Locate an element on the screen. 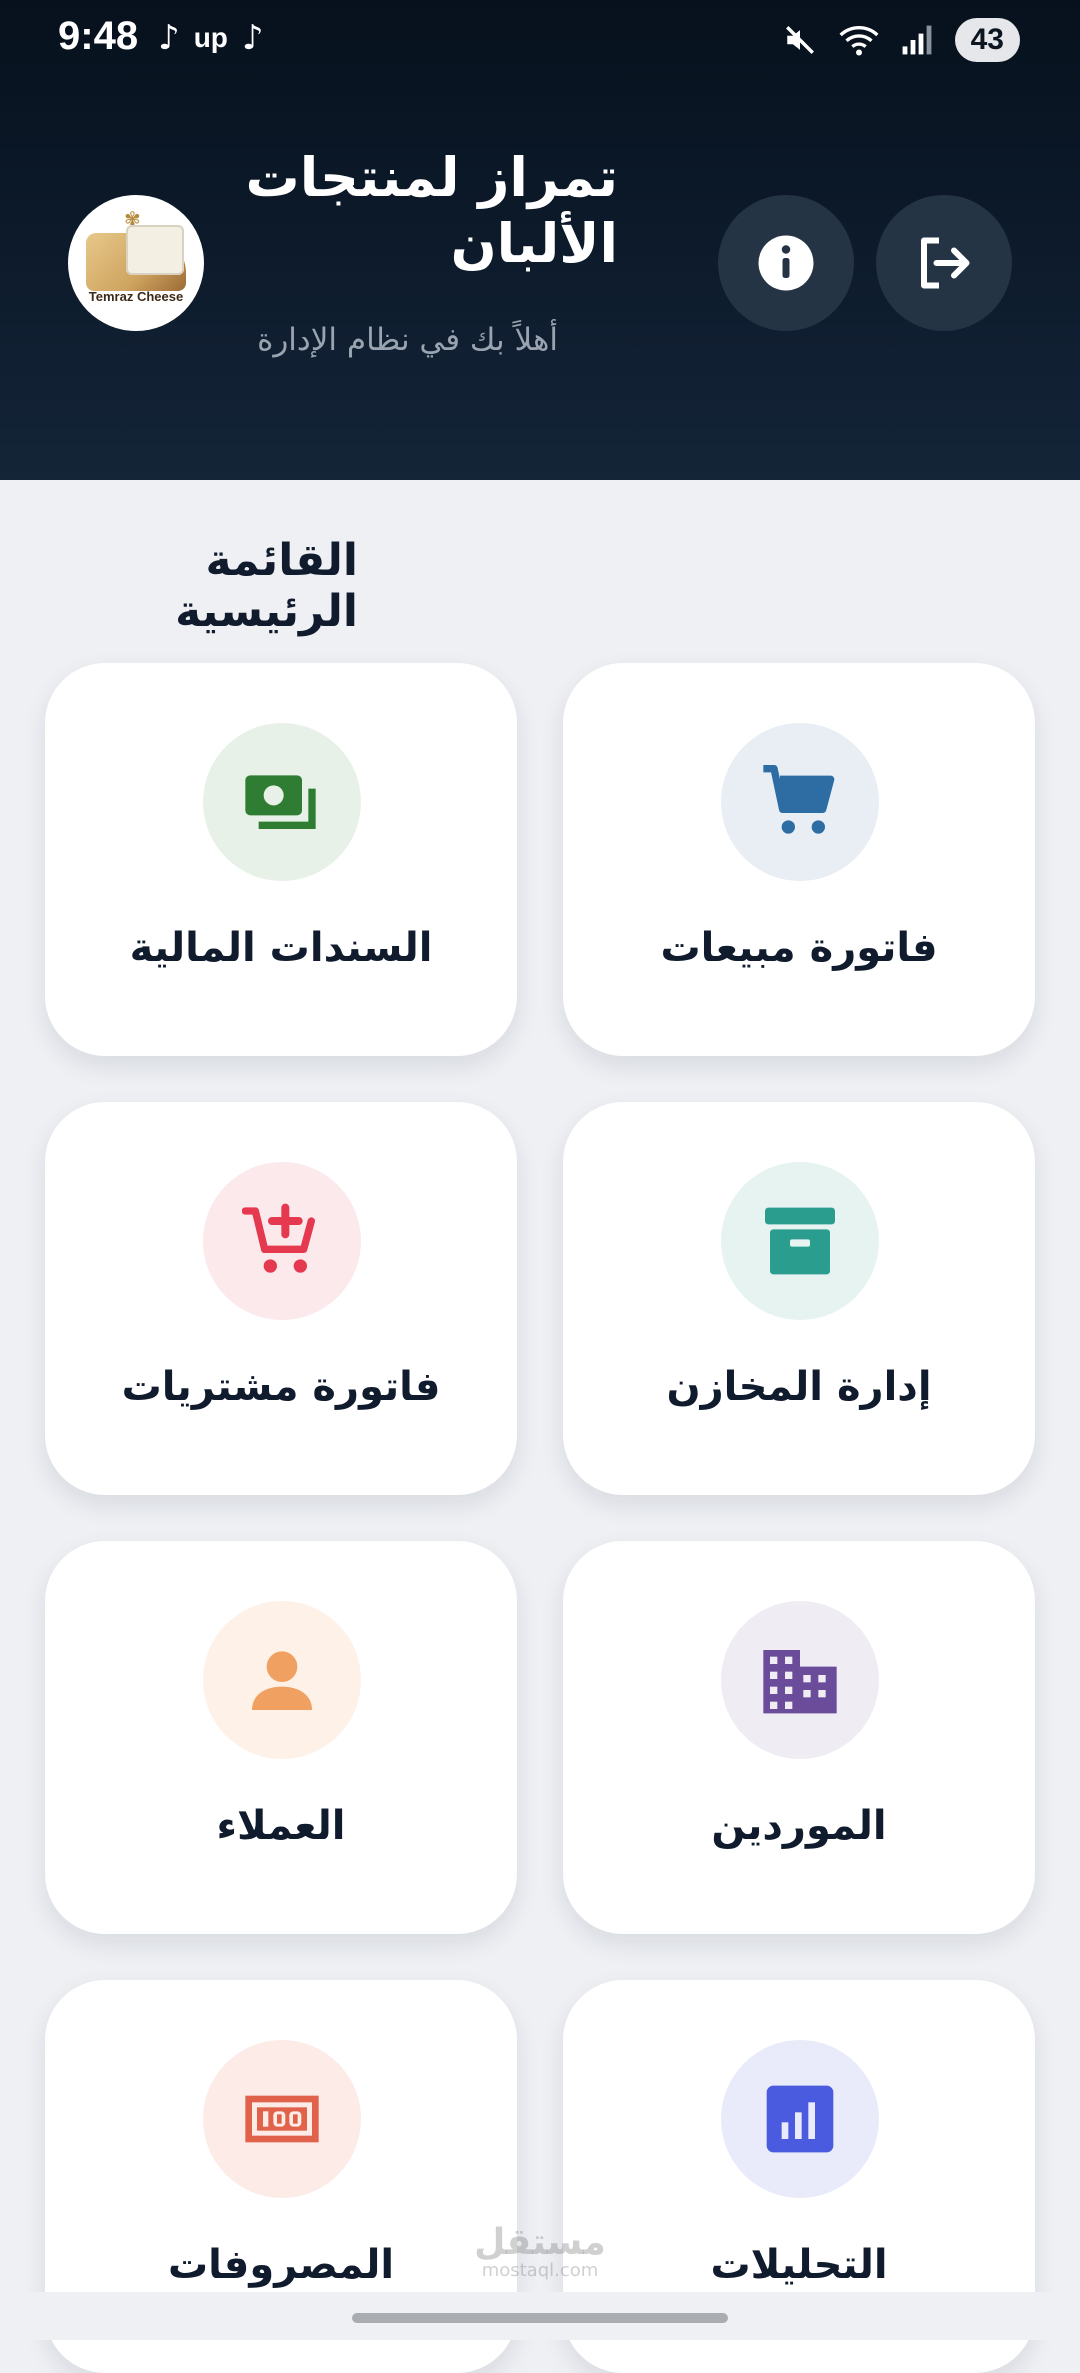  menu-card-warehouse-management: إدارة المخازن is located at coordinates (799, 1298).